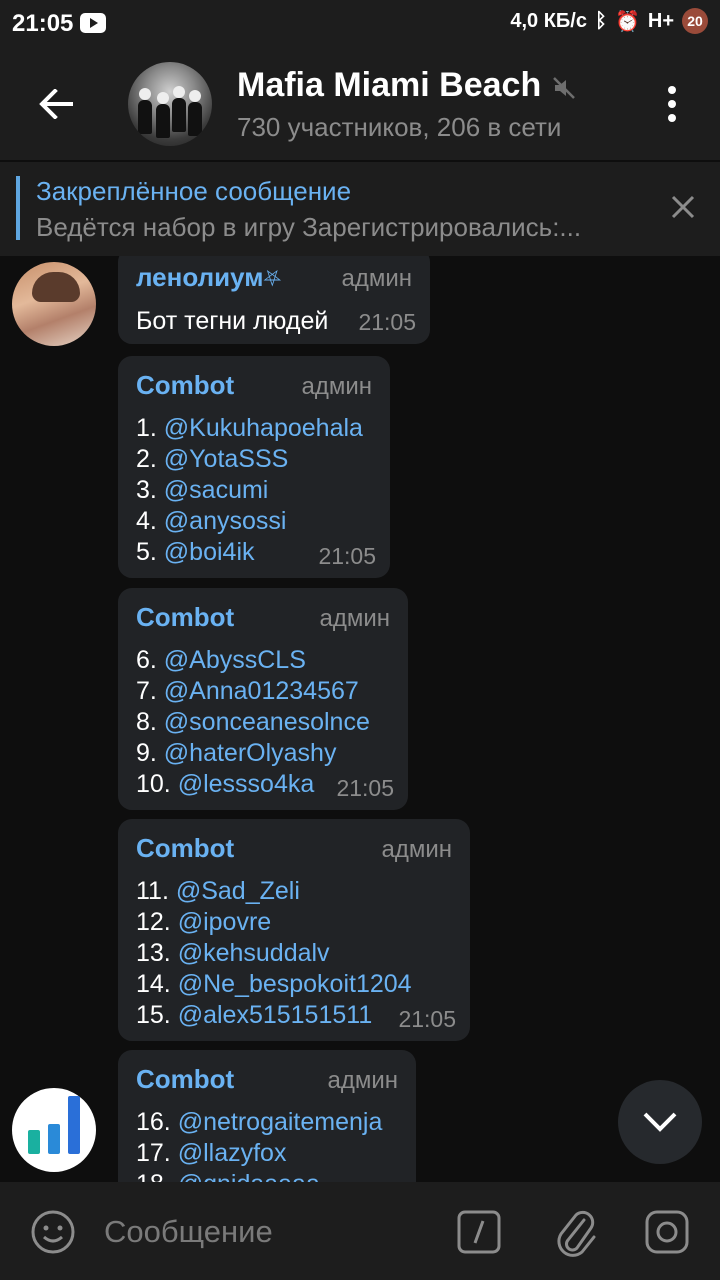  Describe the element at coordinates (249, 1176) in the screenshot. I see `mention-link: @gnidaaaaa` at that location.